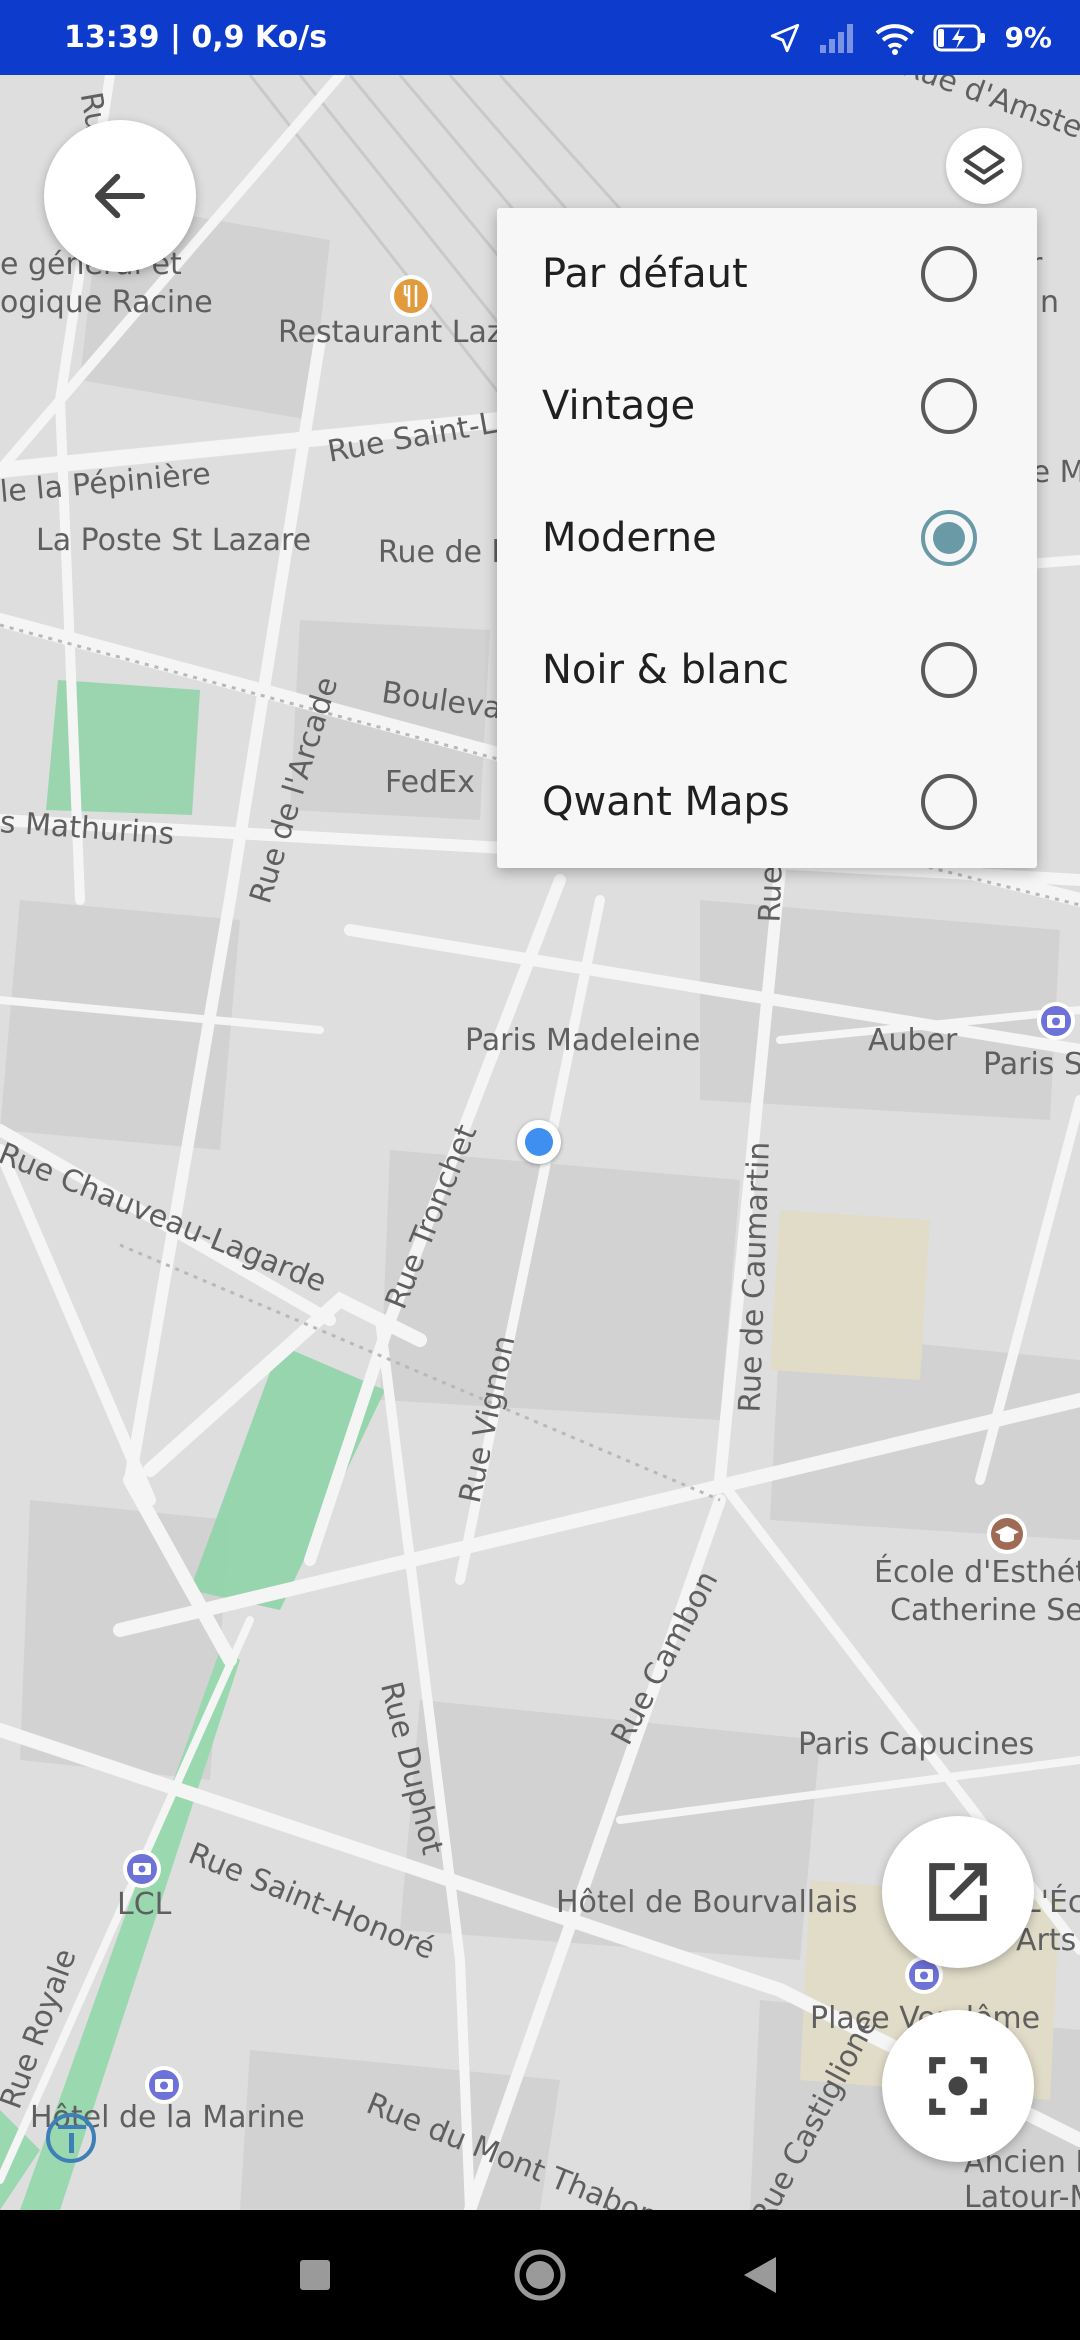 This screenshot has height=2340, width=1080. Describe the element at coordinates (539, 1142) in the screenshot. I see `current-location-dot` at that location.